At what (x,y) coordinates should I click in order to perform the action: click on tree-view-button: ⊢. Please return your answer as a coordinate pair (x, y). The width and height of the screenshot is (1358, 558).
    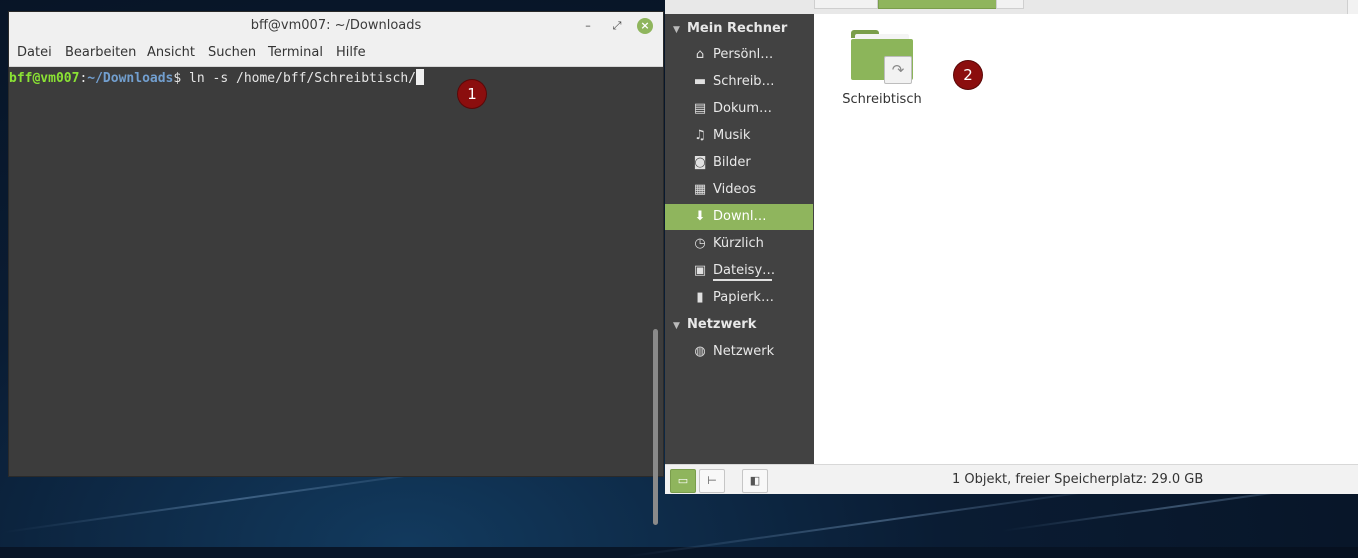
    Looking at the image, I should click on (712, 481).